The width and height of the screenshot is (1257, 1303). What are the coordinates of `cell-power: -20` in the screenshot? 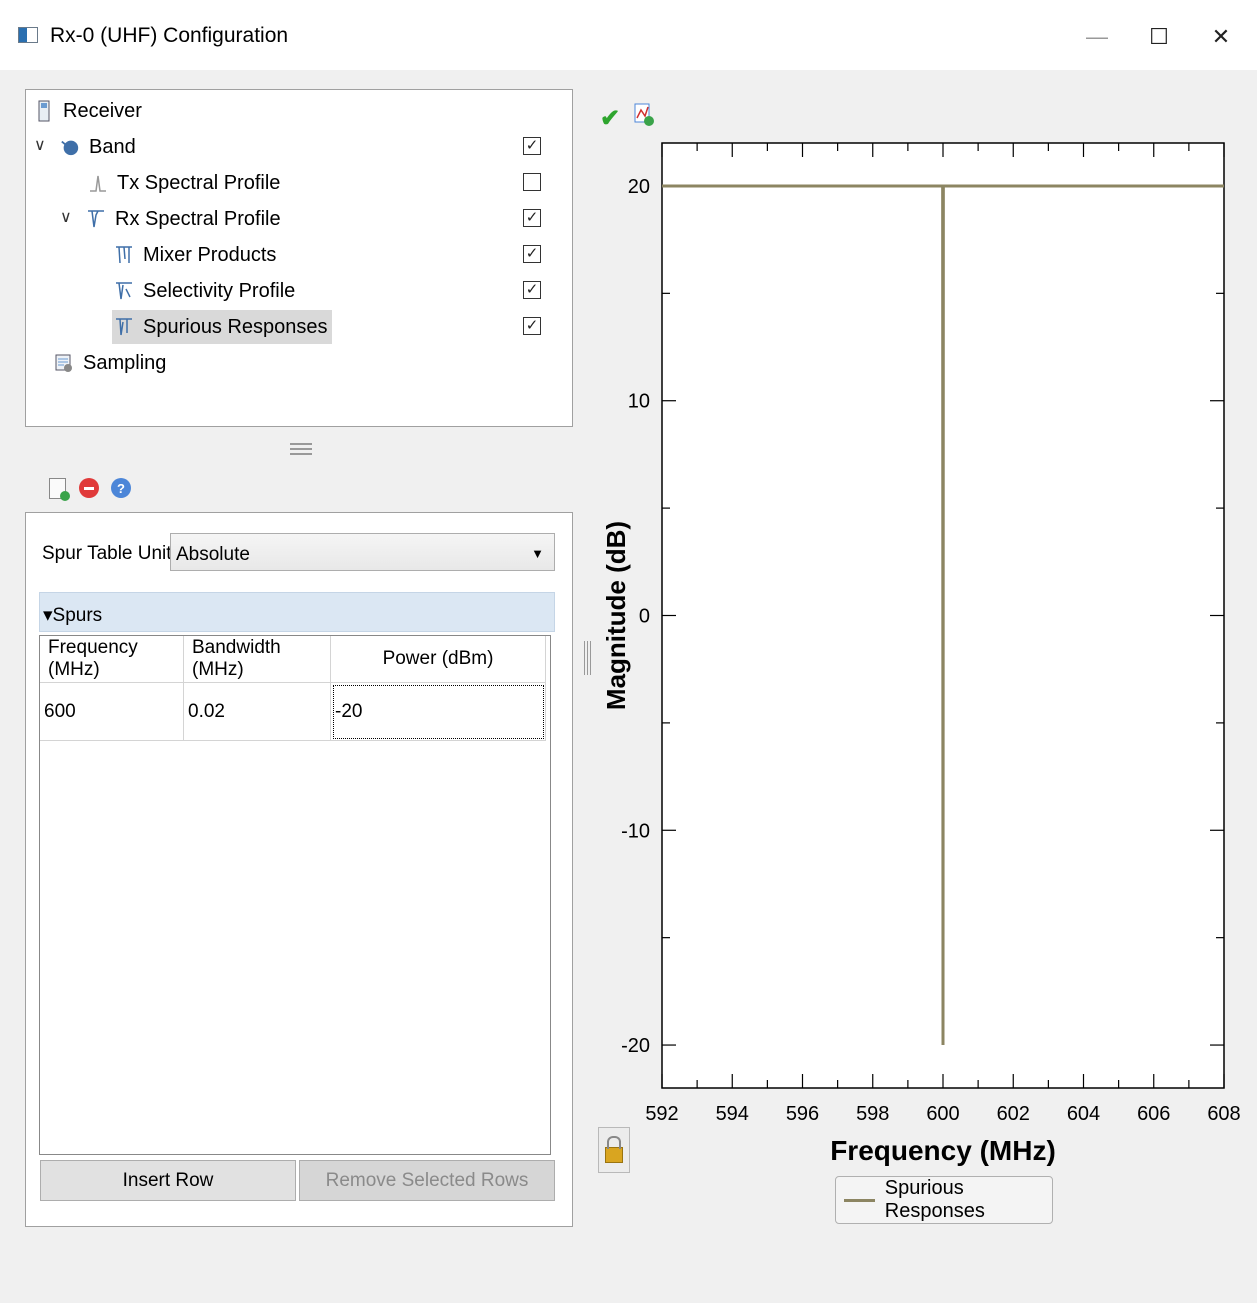 It's located at (438, 712).